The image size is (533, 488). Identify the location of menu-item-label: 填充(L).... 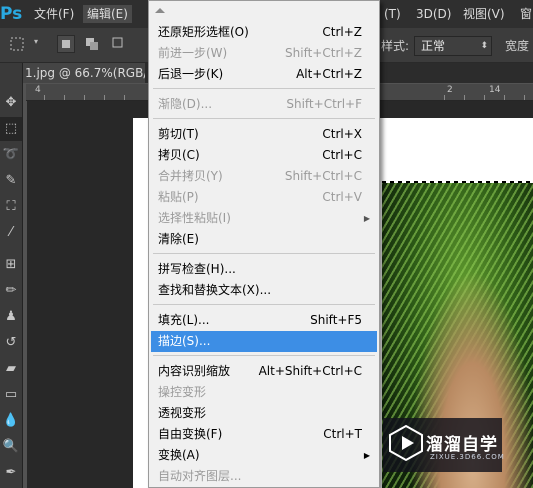
(184, 320).